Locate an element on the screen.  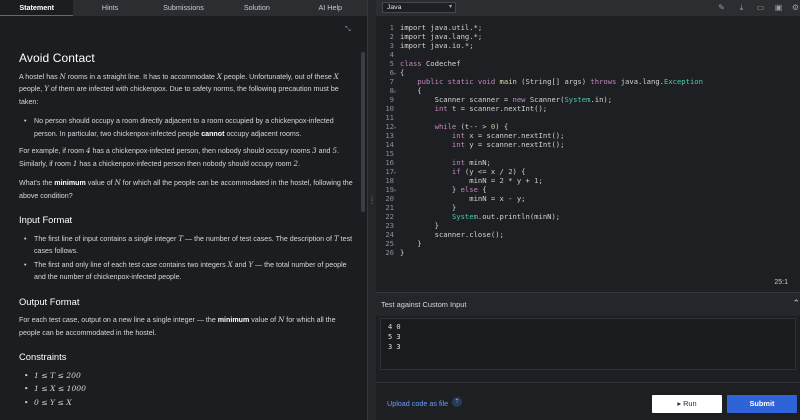
code-line: 12 ⌄ while (t-- > 0) { is located at coordinates (588, 126).